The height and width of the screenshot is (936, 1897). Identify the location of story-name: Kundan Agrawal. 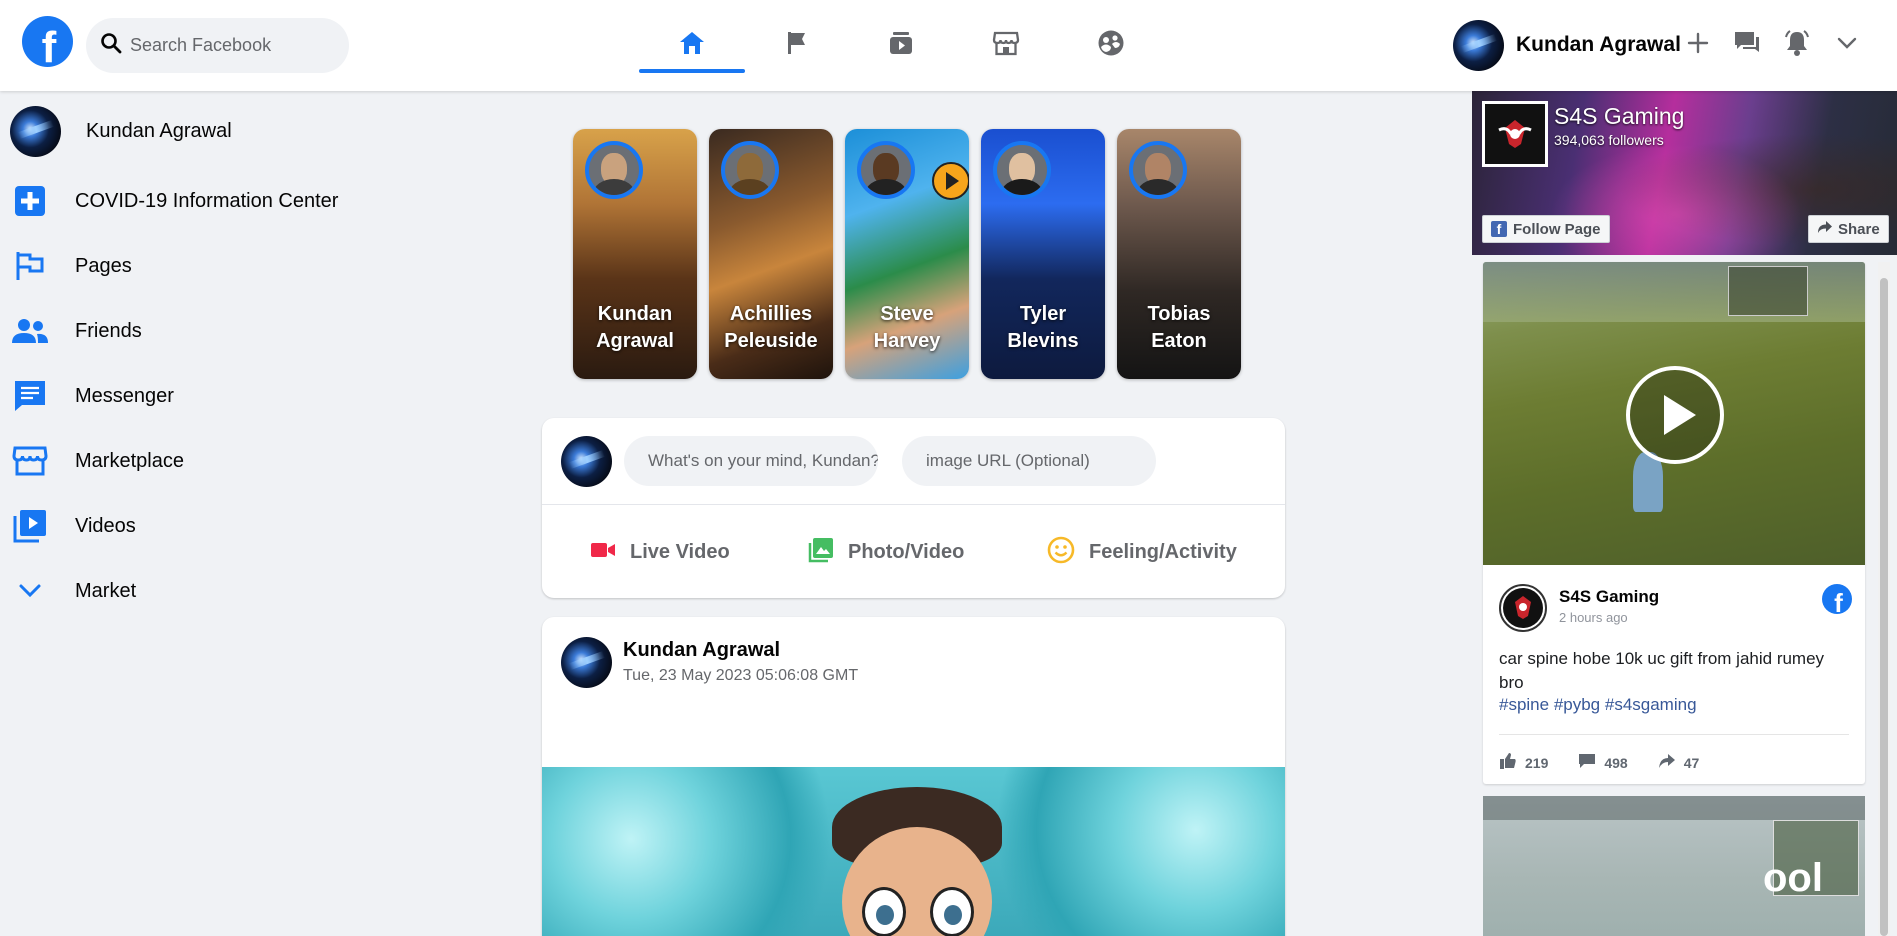
(635, 327).